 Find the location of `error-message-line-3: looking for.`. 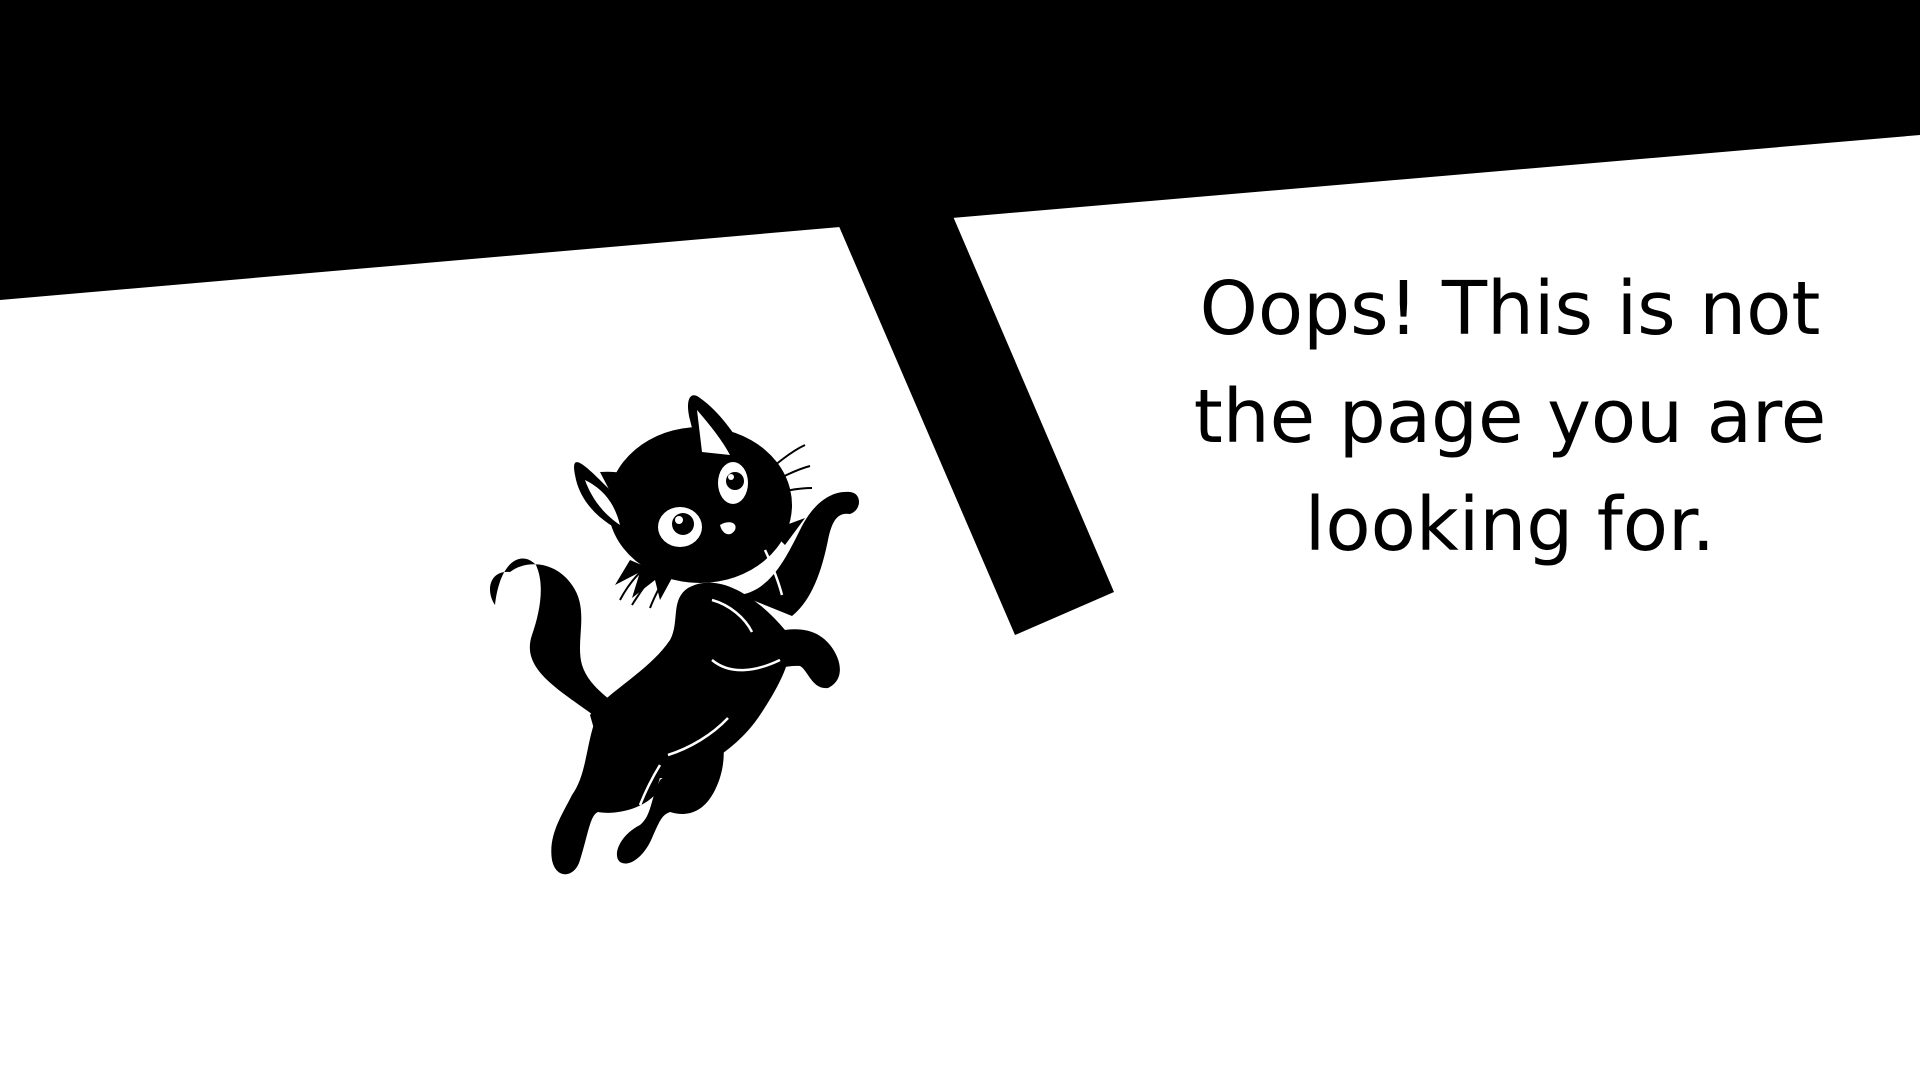

error-message-line-3: looking for. is located at coordinates (1510, 525).